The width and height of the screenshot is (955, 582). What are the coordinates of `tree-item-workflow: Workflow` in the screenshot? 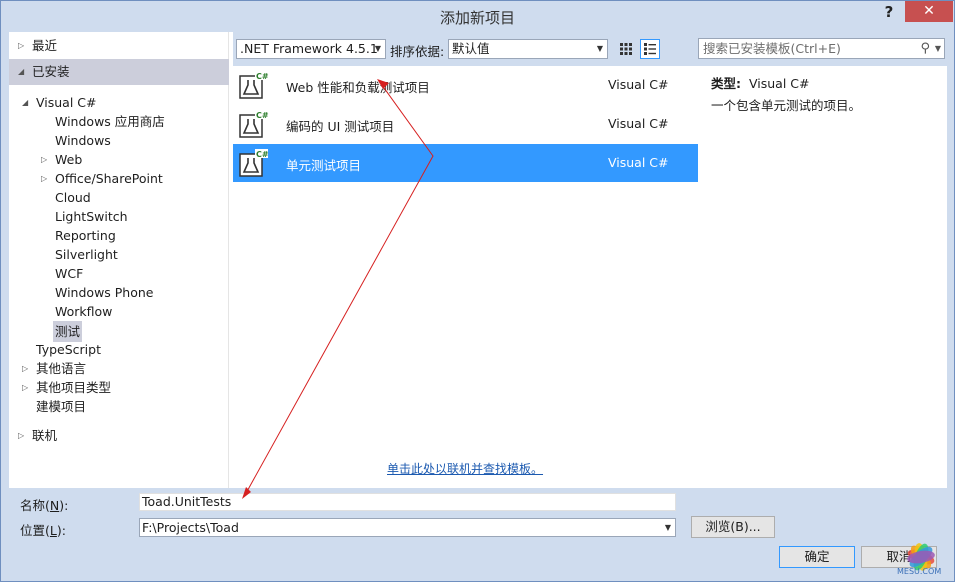 It's located at (119, 311).